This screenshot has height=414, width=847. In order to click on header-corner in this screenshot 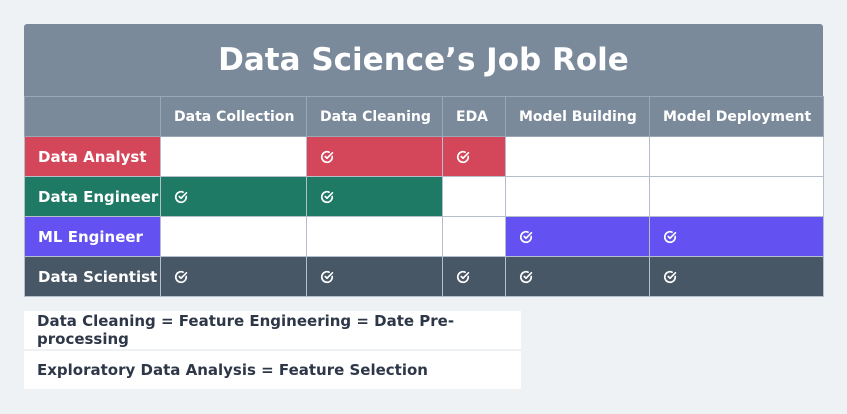, I will do `click(92, 116)`.